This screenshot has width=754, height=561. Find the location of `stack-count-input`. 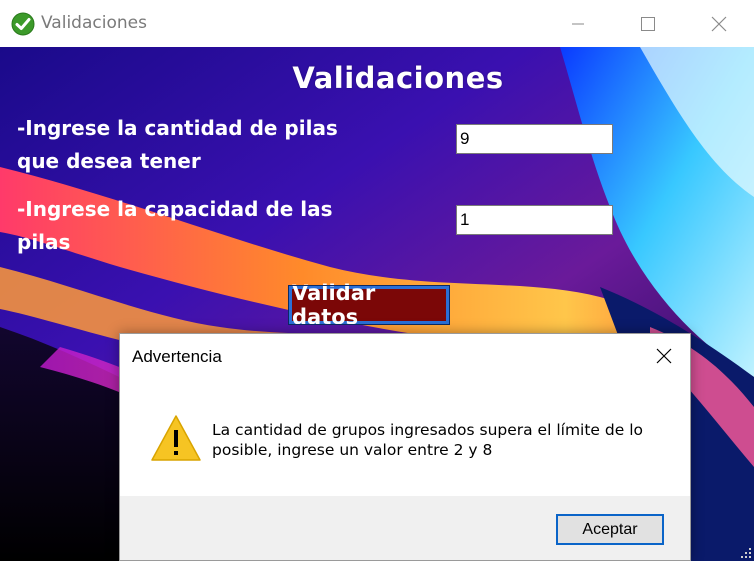

stack-count-input is located at coordinates (534, 139).